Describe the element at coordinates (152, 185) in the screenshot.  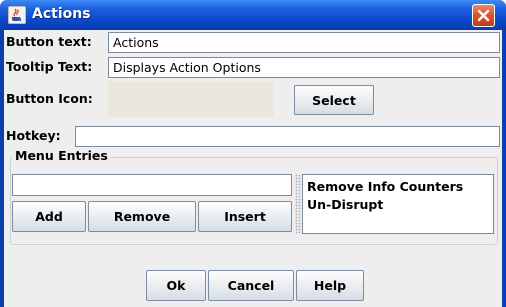
I see `menu-entry-input` at that location.